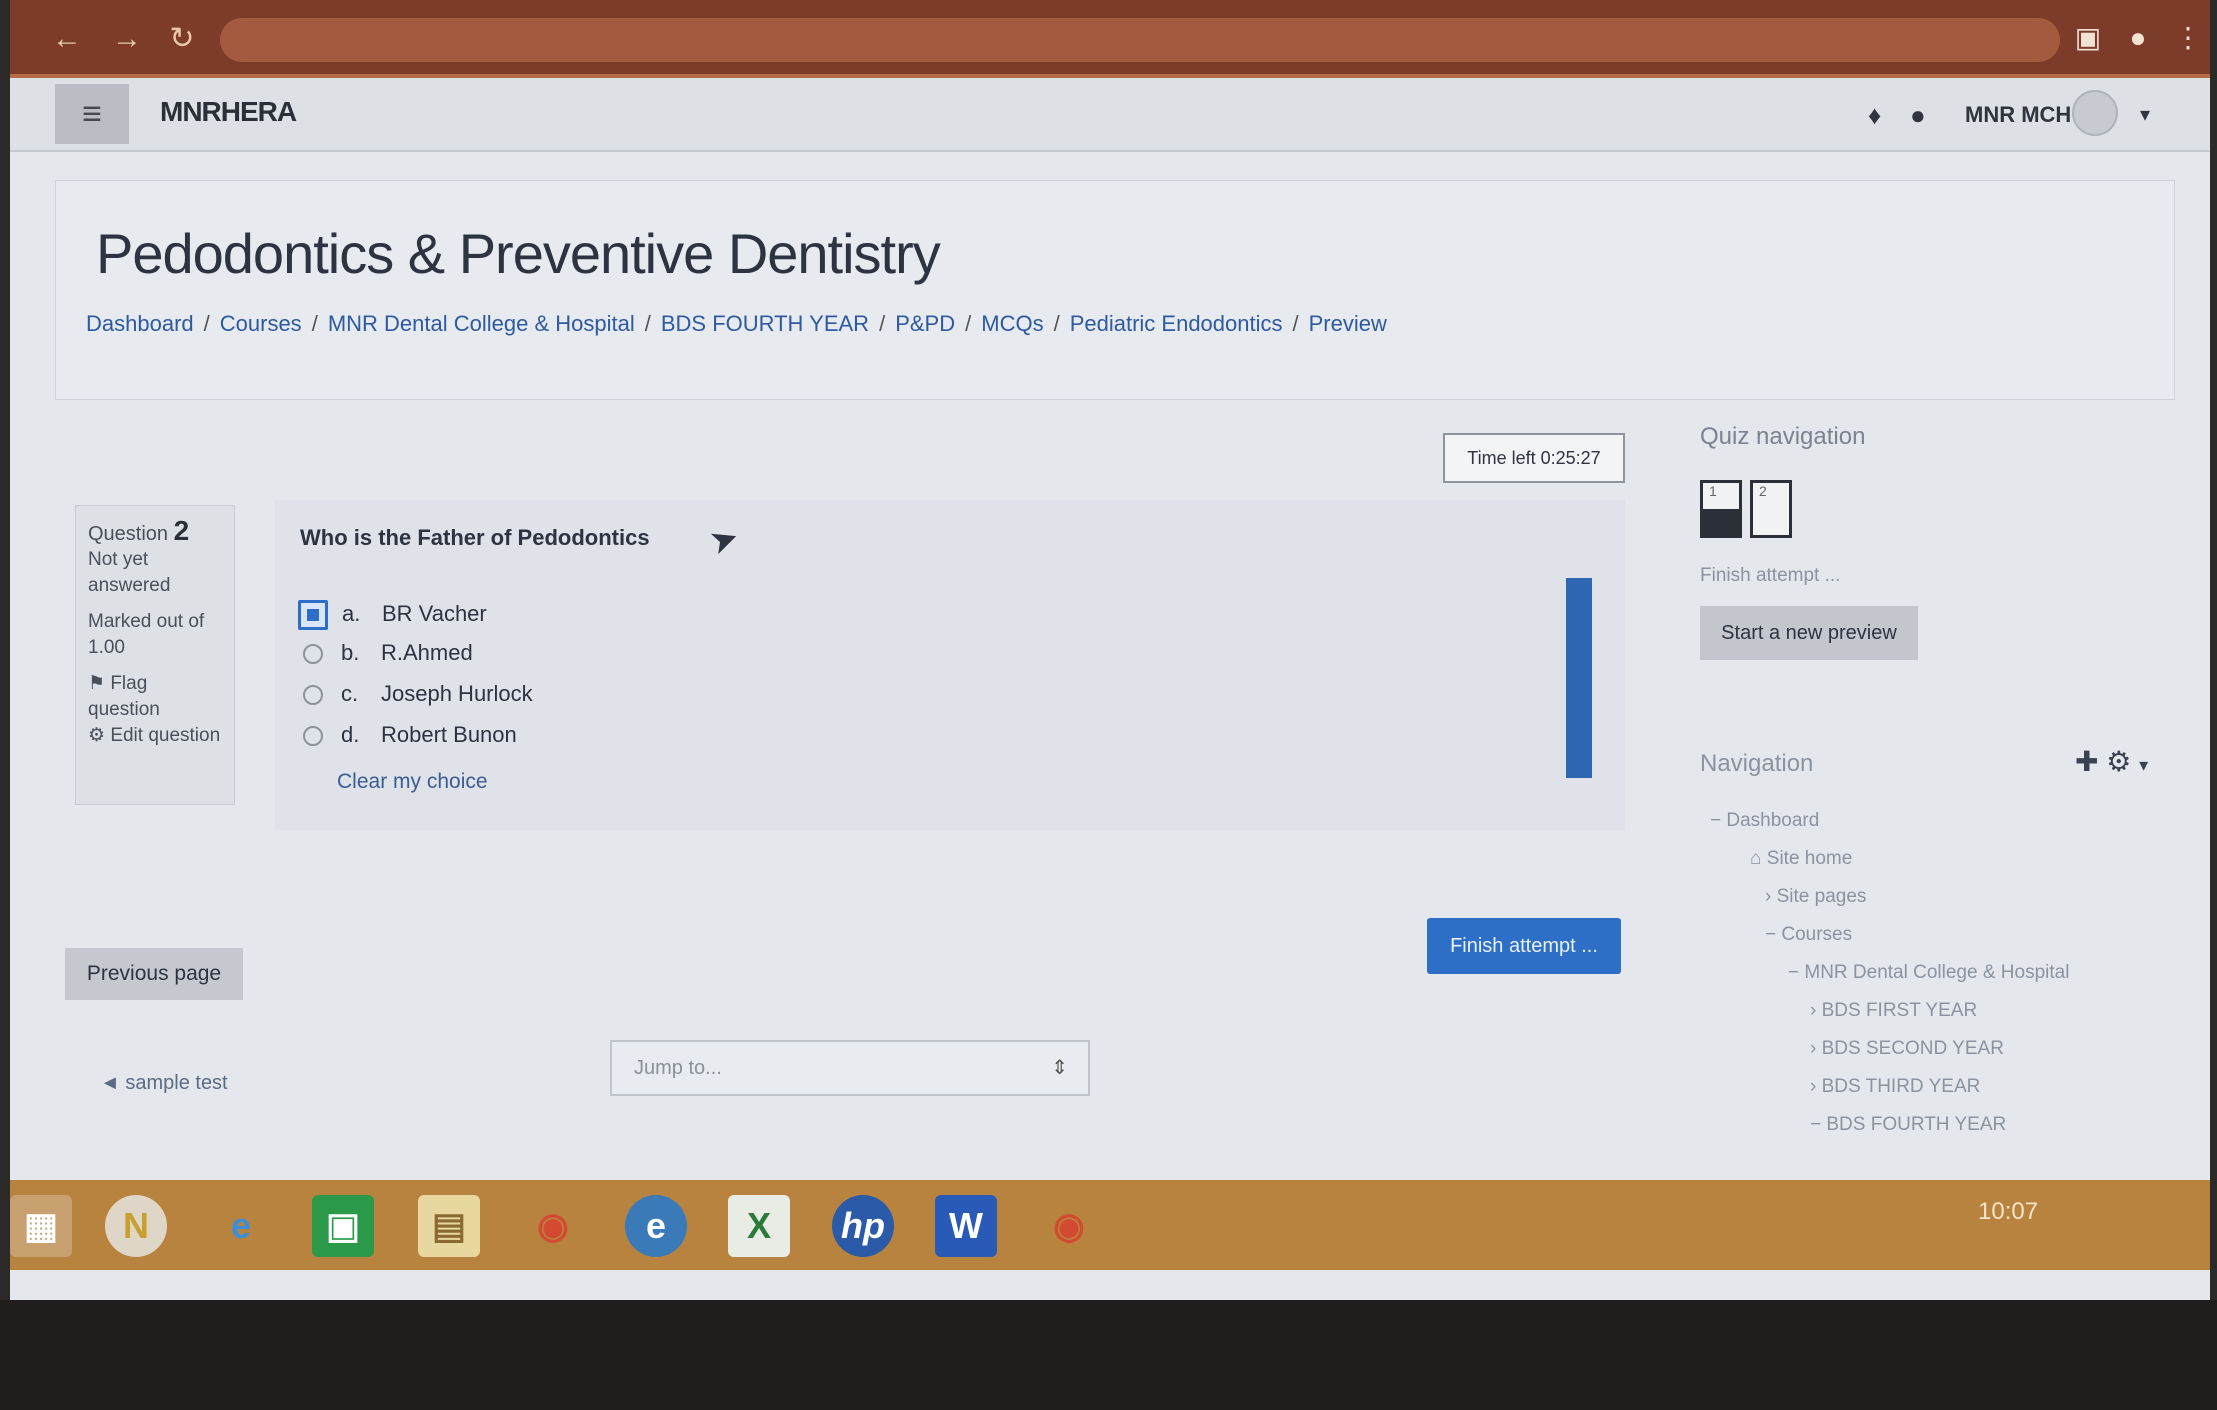 Image resolution: width=2217 pixels, height=1410 pixels. Describe the element at coordinates (164, 1083) in the screenshot. I see `previous-activity-link: ◄ sample test` at that location.